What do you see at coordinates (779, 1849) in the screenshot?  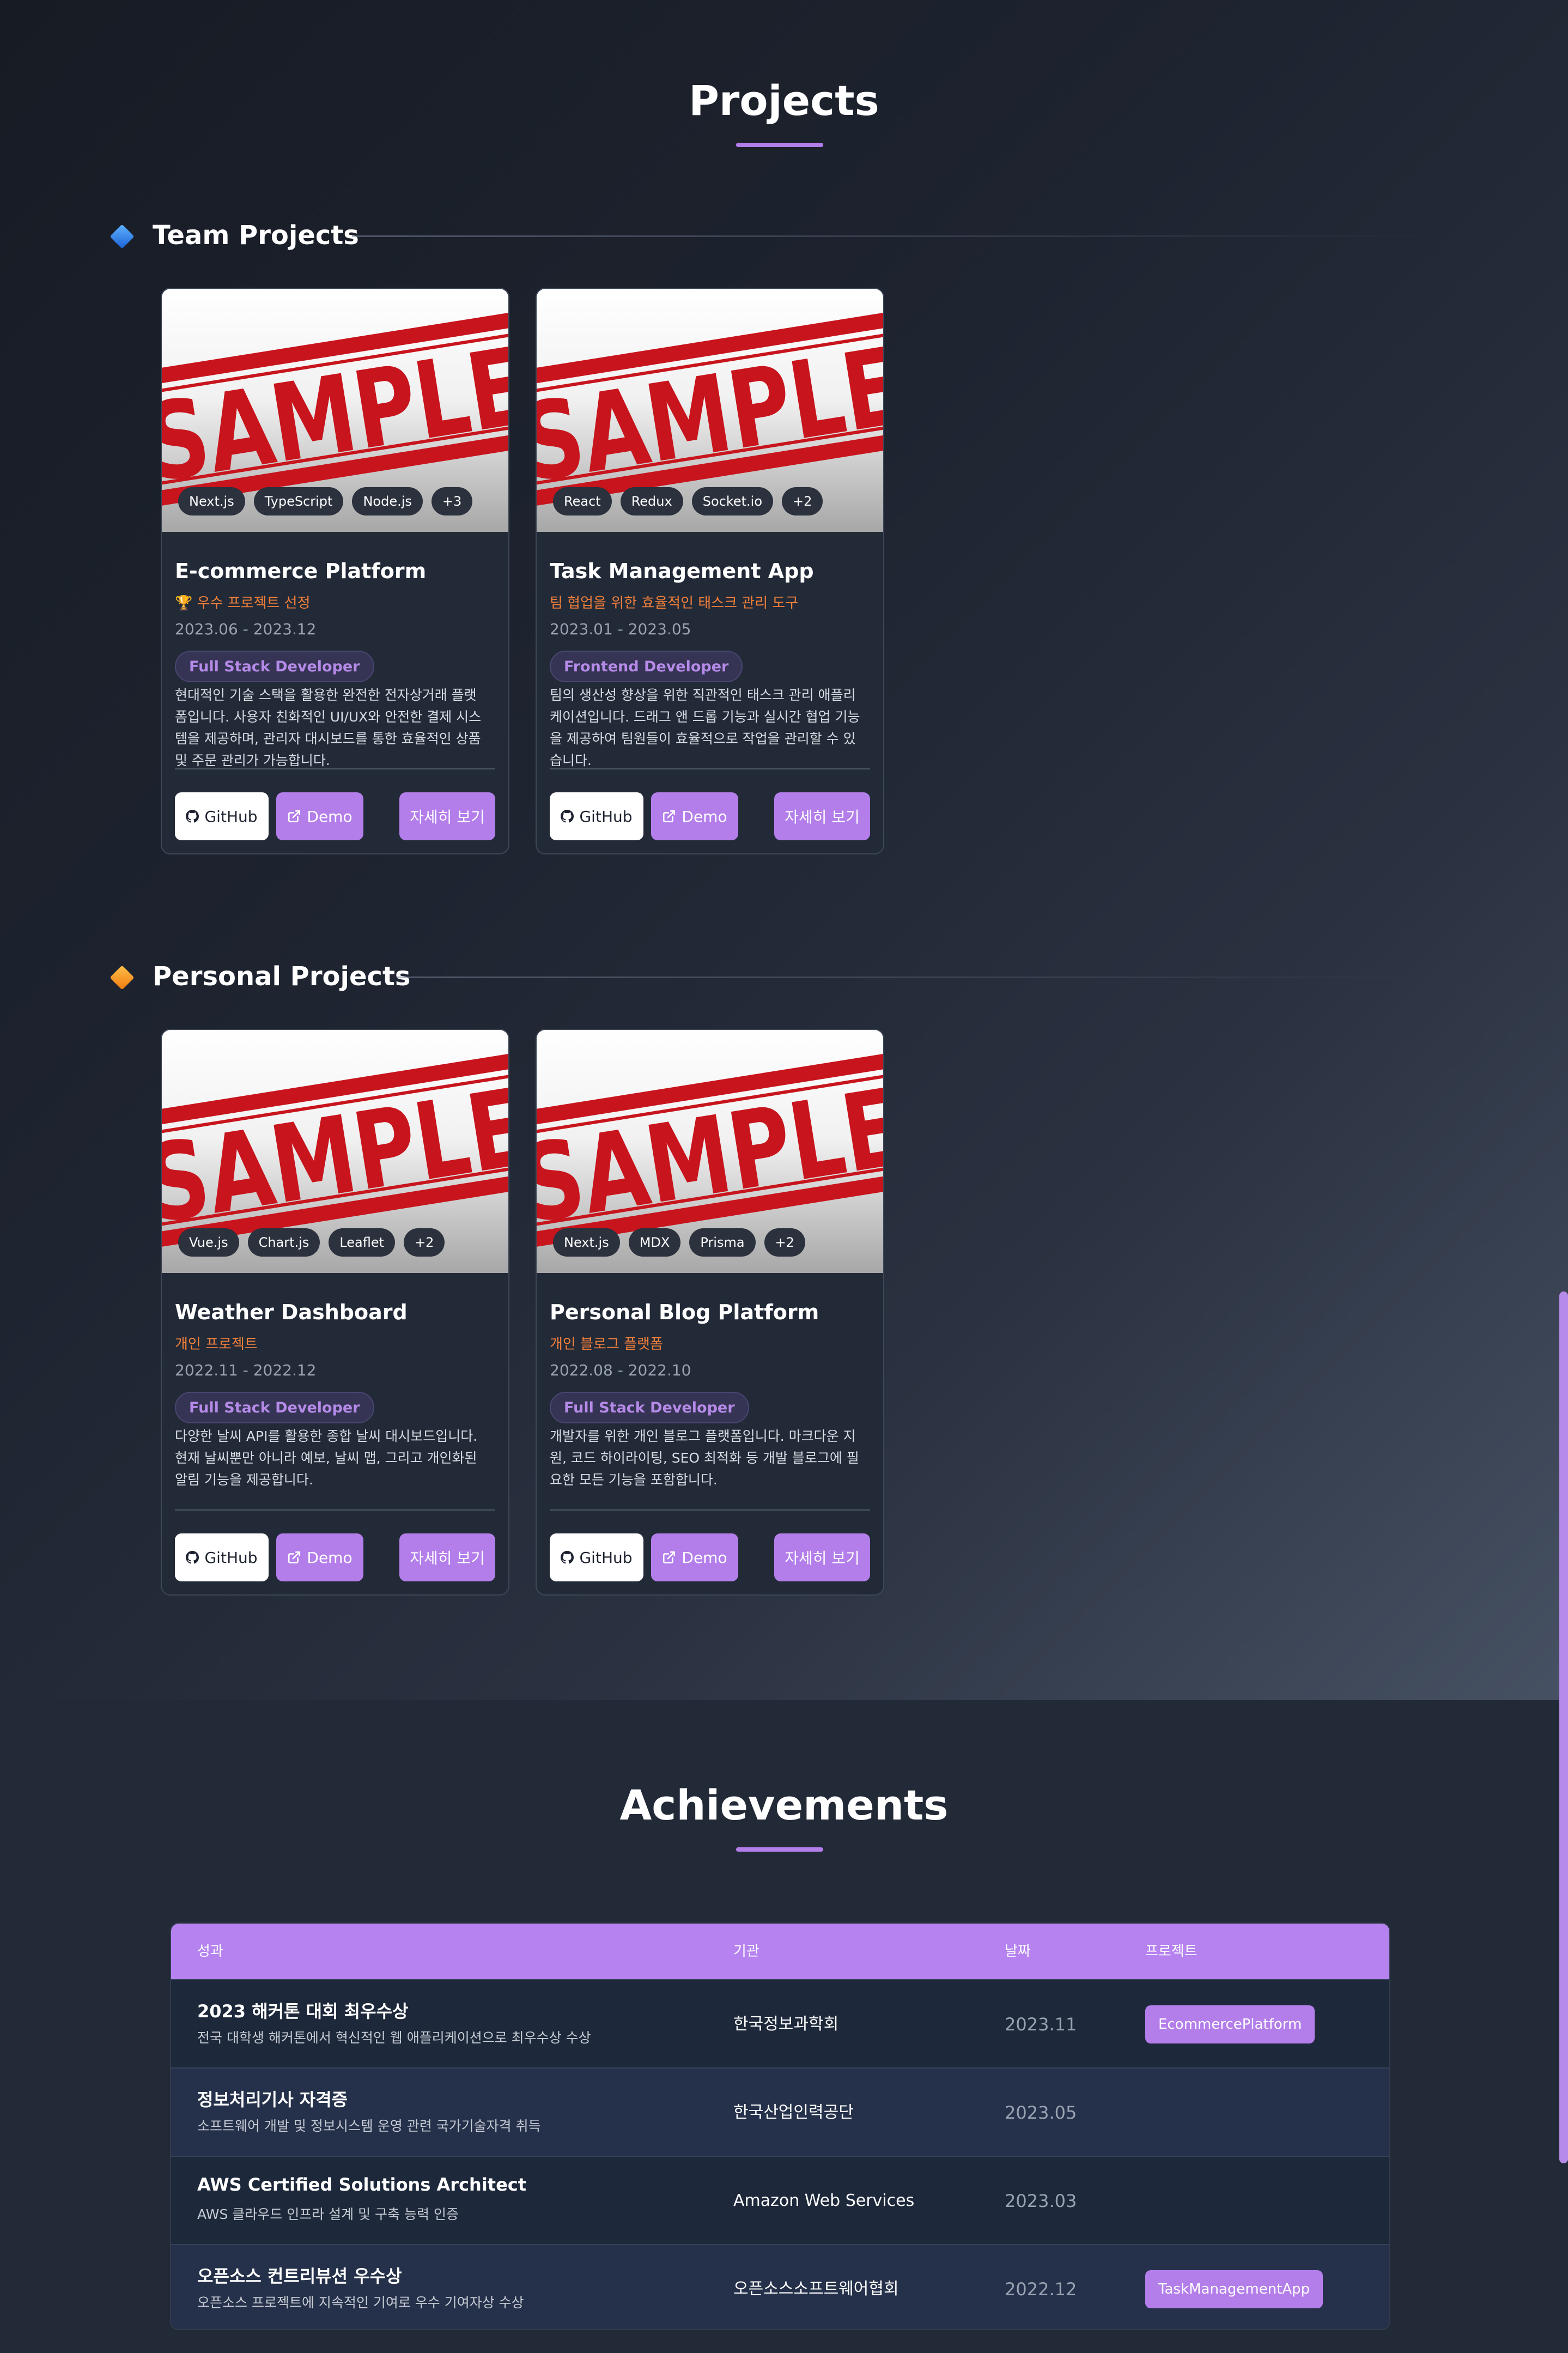 I see `achievements-title-underline` at bounding box center [779, 1849].